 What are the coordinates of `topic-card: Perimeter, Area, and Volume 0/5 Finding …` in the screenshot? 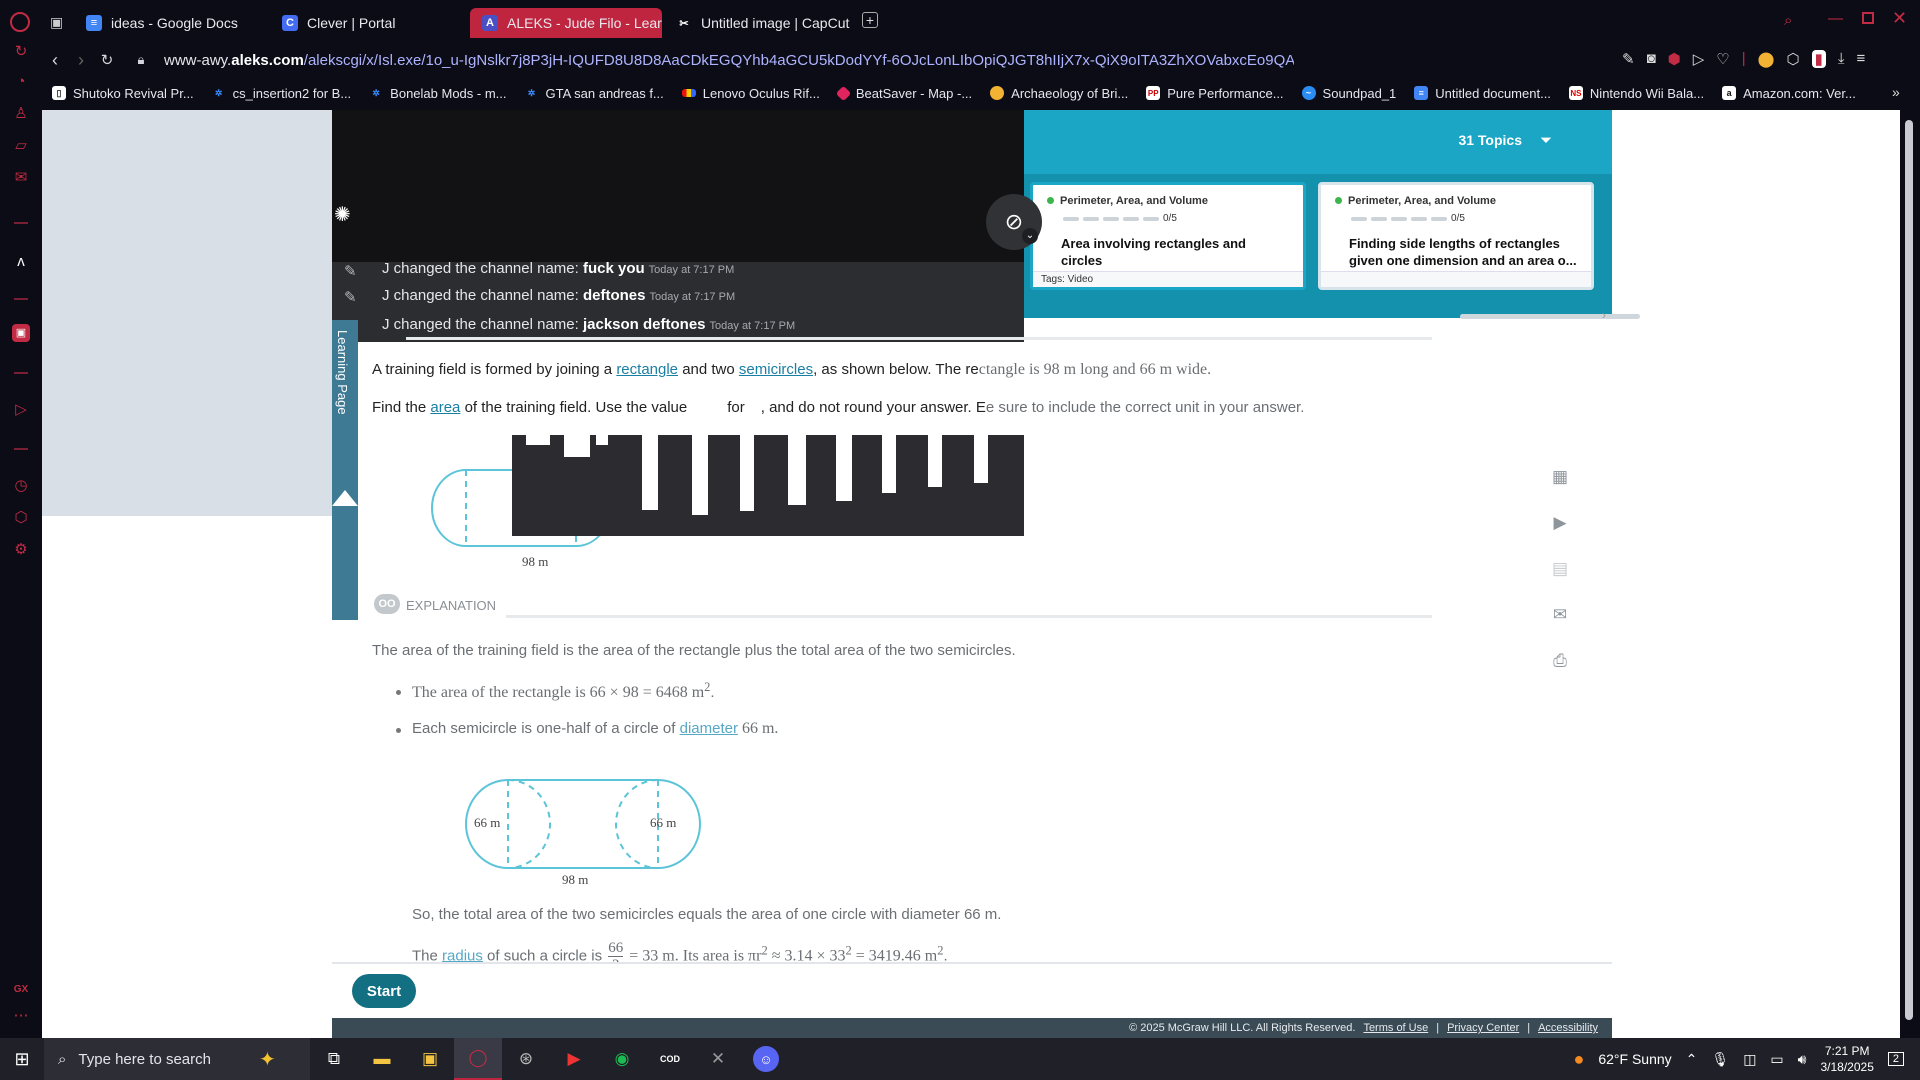 It's located at (1456, 236).